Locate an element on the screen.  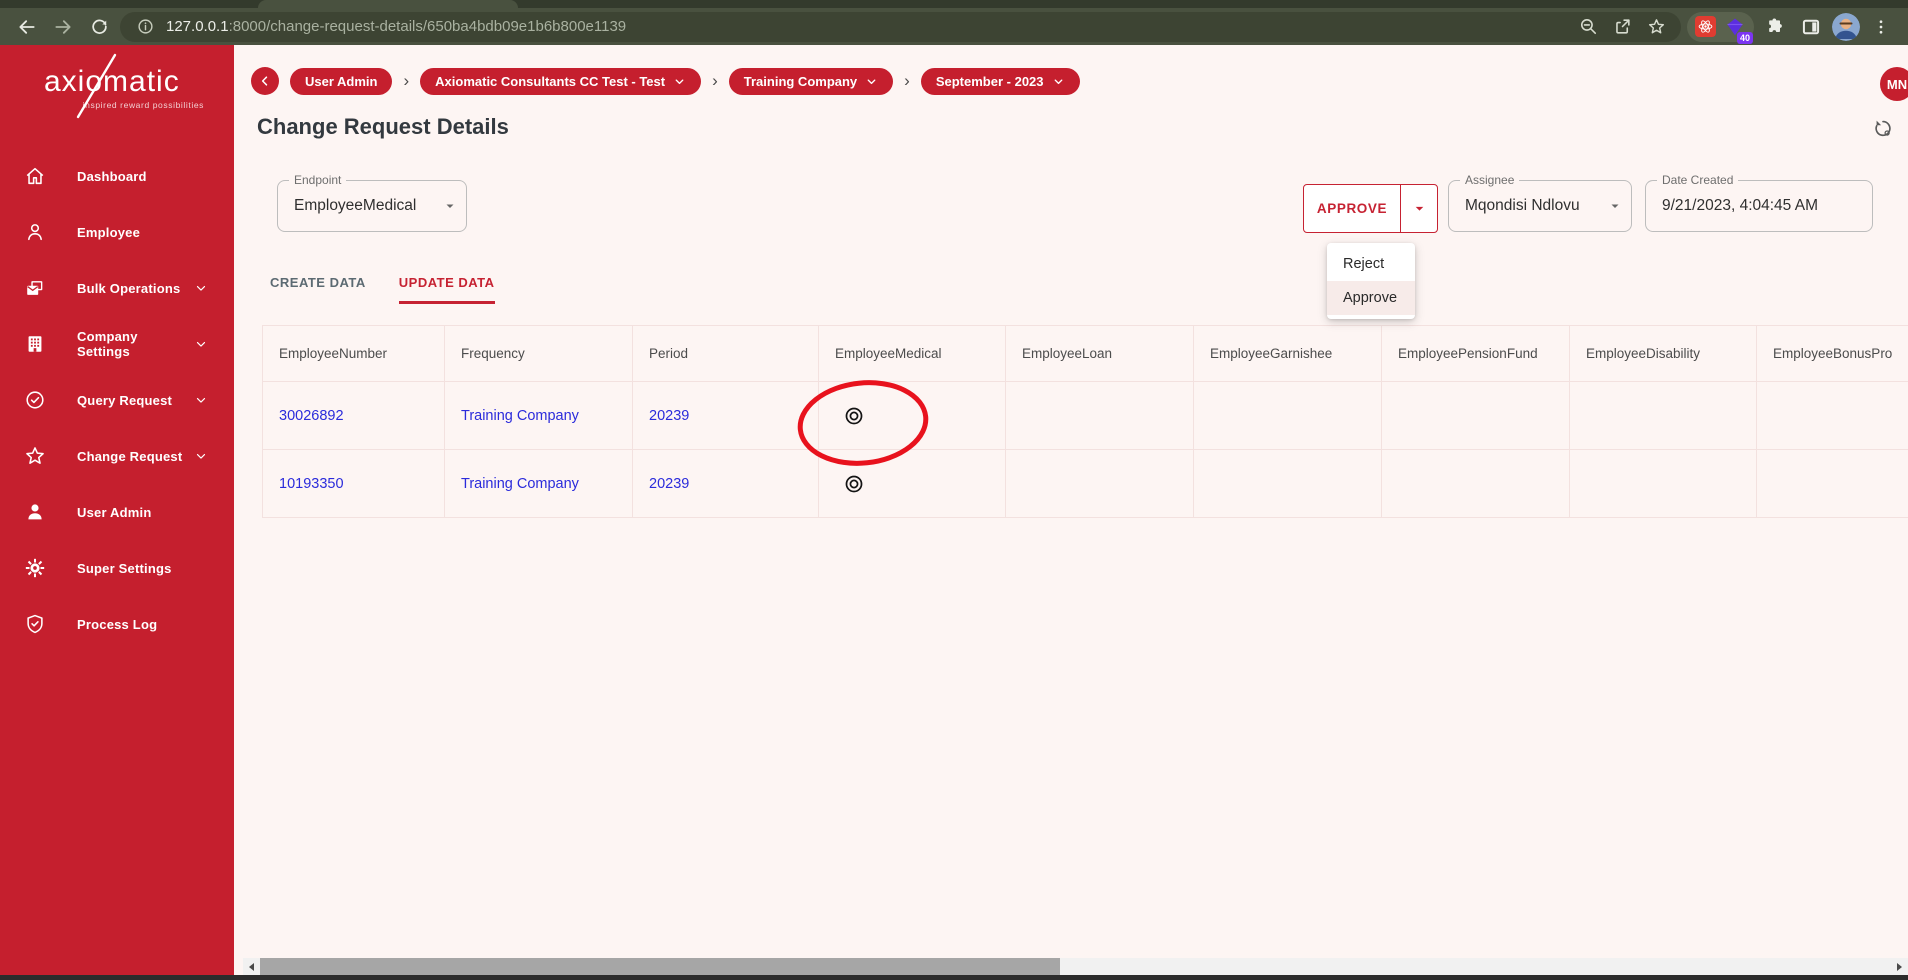
col-employee-bonus: EmployeeBonusPro is located at coordinates (1832, 353).